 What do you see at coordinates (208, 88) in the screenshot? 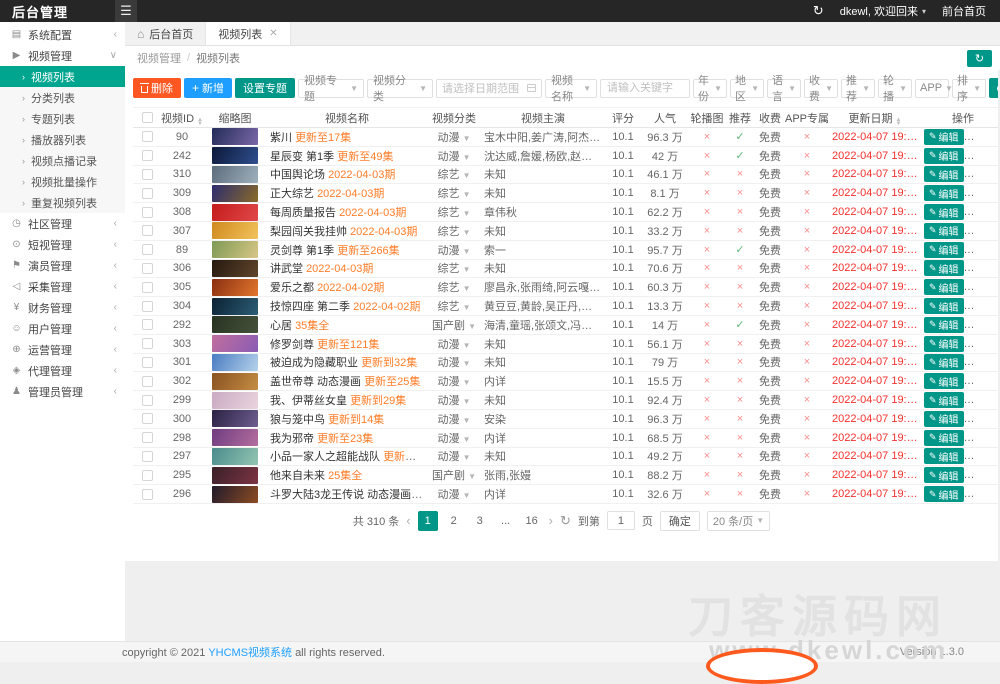
I see `add-button: + 新增` at bounding box center [208, 88].